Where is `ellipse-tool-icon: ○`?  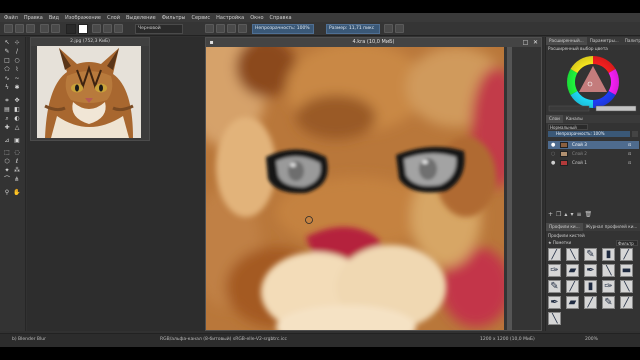 ellipse-tool-icon: ○ is located at coordinates (17, 61).